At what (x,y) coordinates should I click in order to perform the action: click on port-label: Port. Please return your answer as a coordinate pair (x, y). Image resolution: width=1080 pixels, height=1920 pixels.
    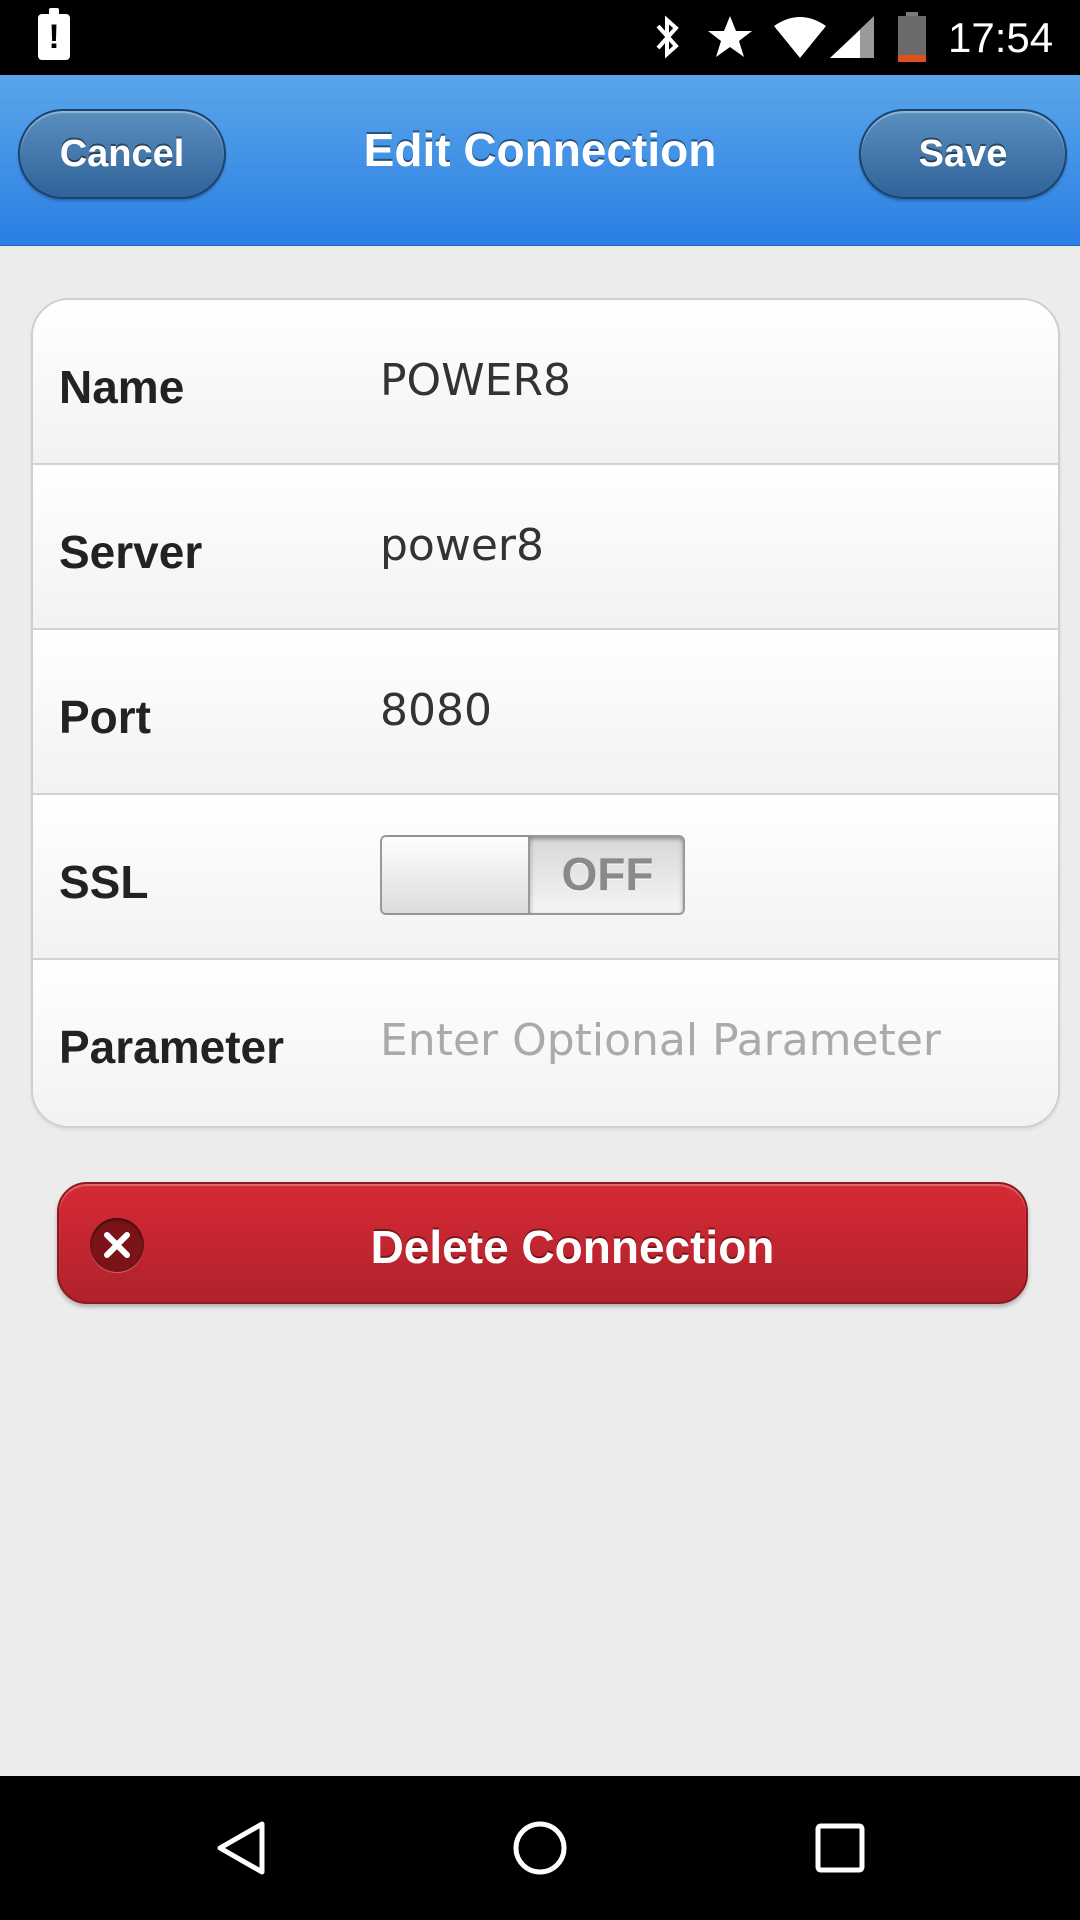
    Looking at the image, I should click on (105, 717).